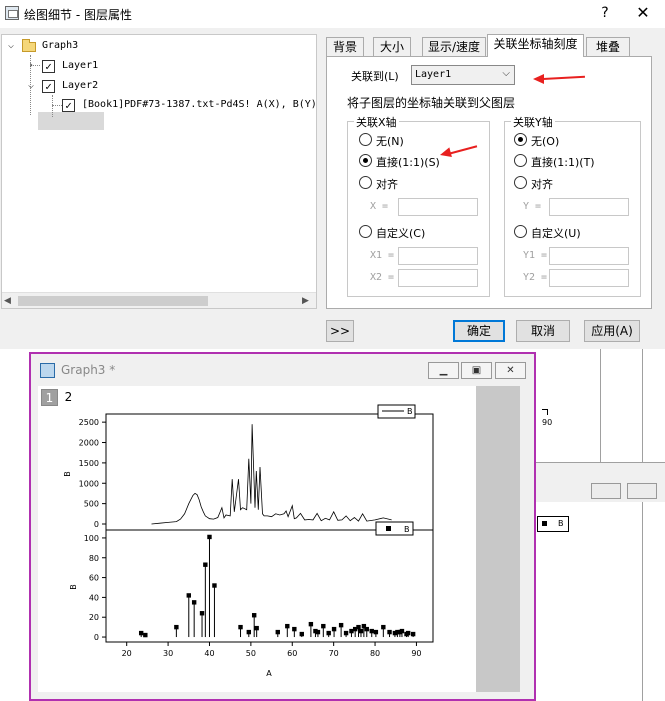  I want to click on layer1-legend-label: B, so click(410, 411).